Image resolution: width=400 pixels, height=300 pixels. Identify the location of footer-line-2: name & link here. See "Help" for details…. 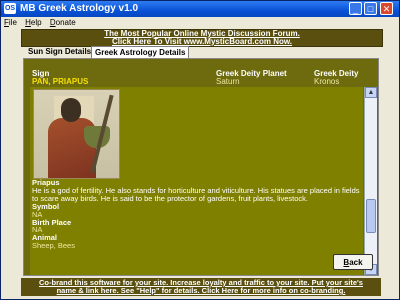
(201, 290).